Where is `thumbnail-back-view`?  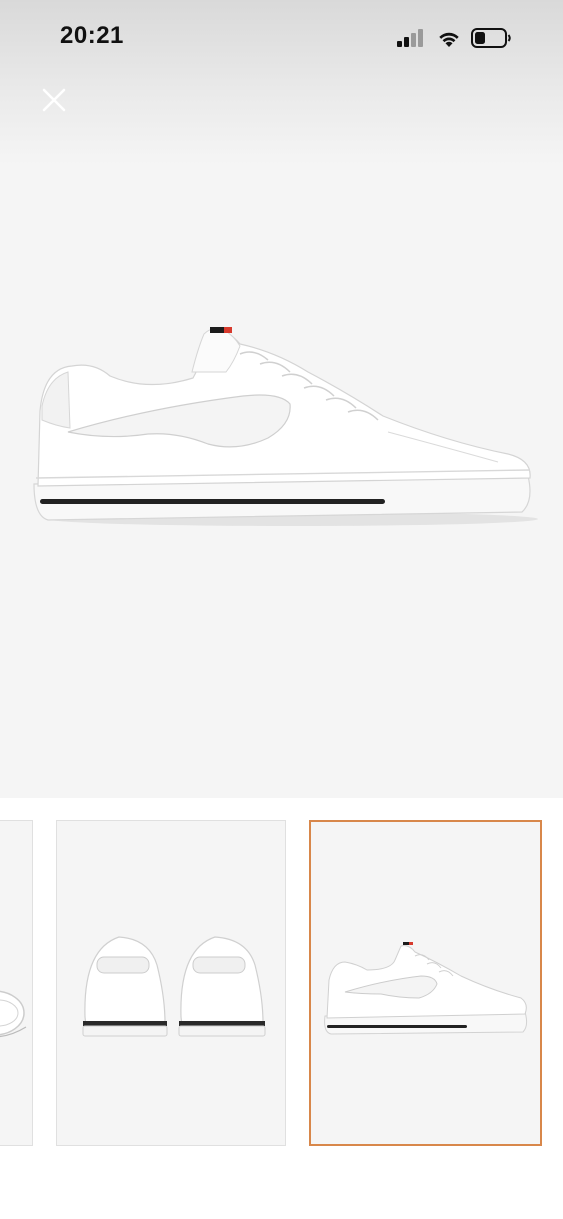 thumbnail-back-view is located at coordinates (171, 983).